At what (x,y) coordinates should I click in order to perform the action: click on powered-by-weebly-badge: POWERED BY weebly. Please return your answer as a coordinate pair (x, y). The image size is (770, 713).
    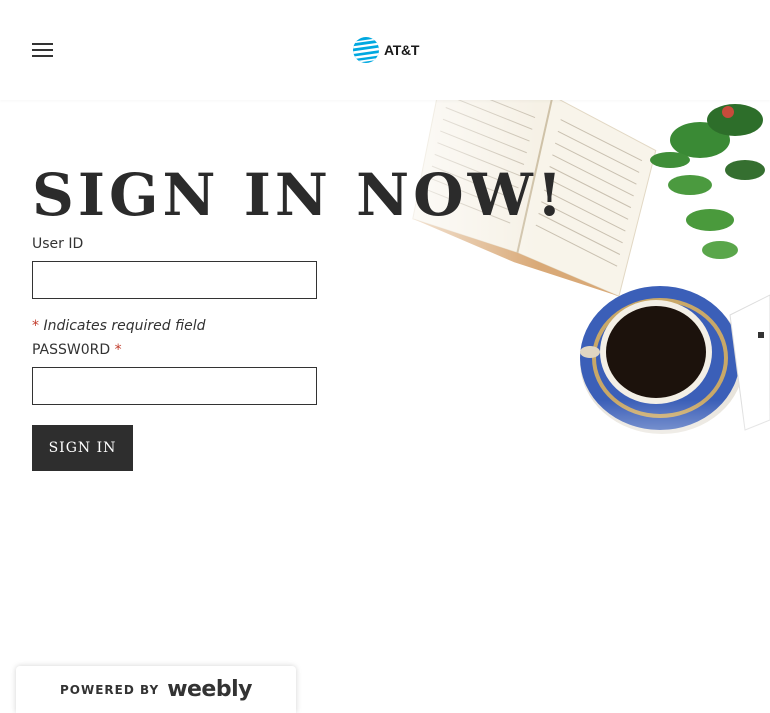
    Looking at the image, I should click on (156, 689).